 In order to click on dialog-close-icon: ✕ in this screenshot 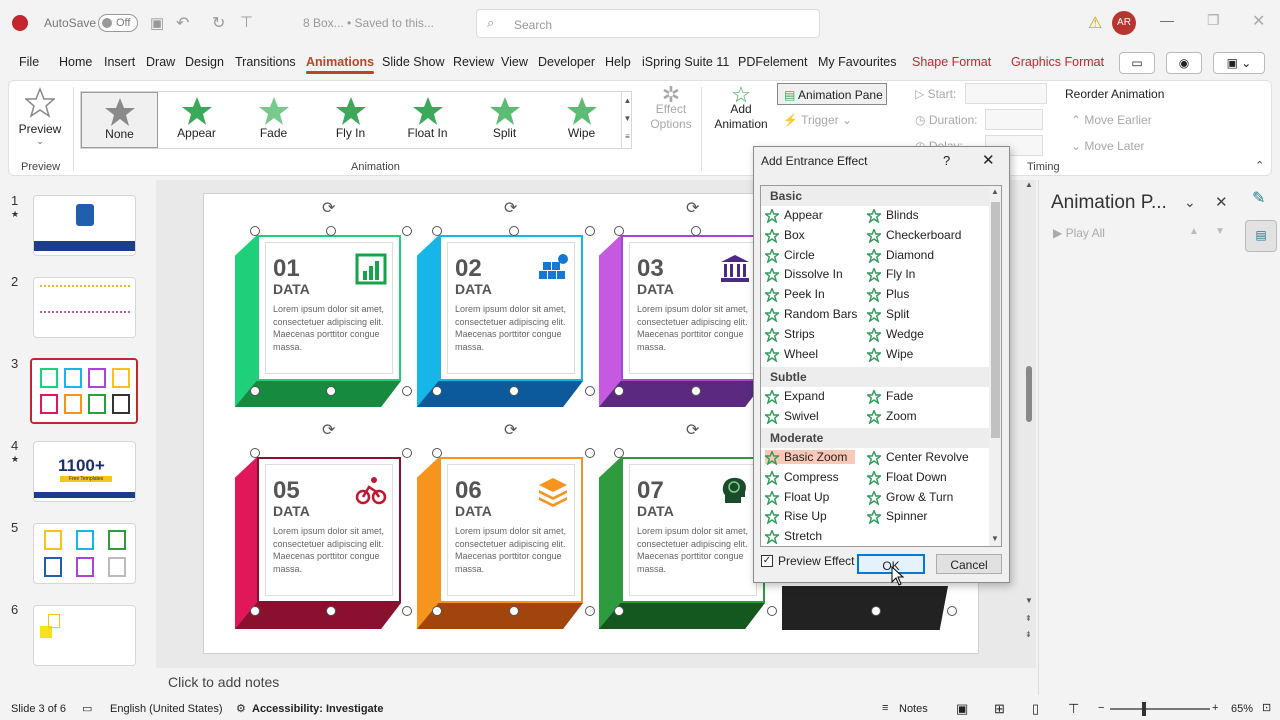, I will do `click(988, 160)`.